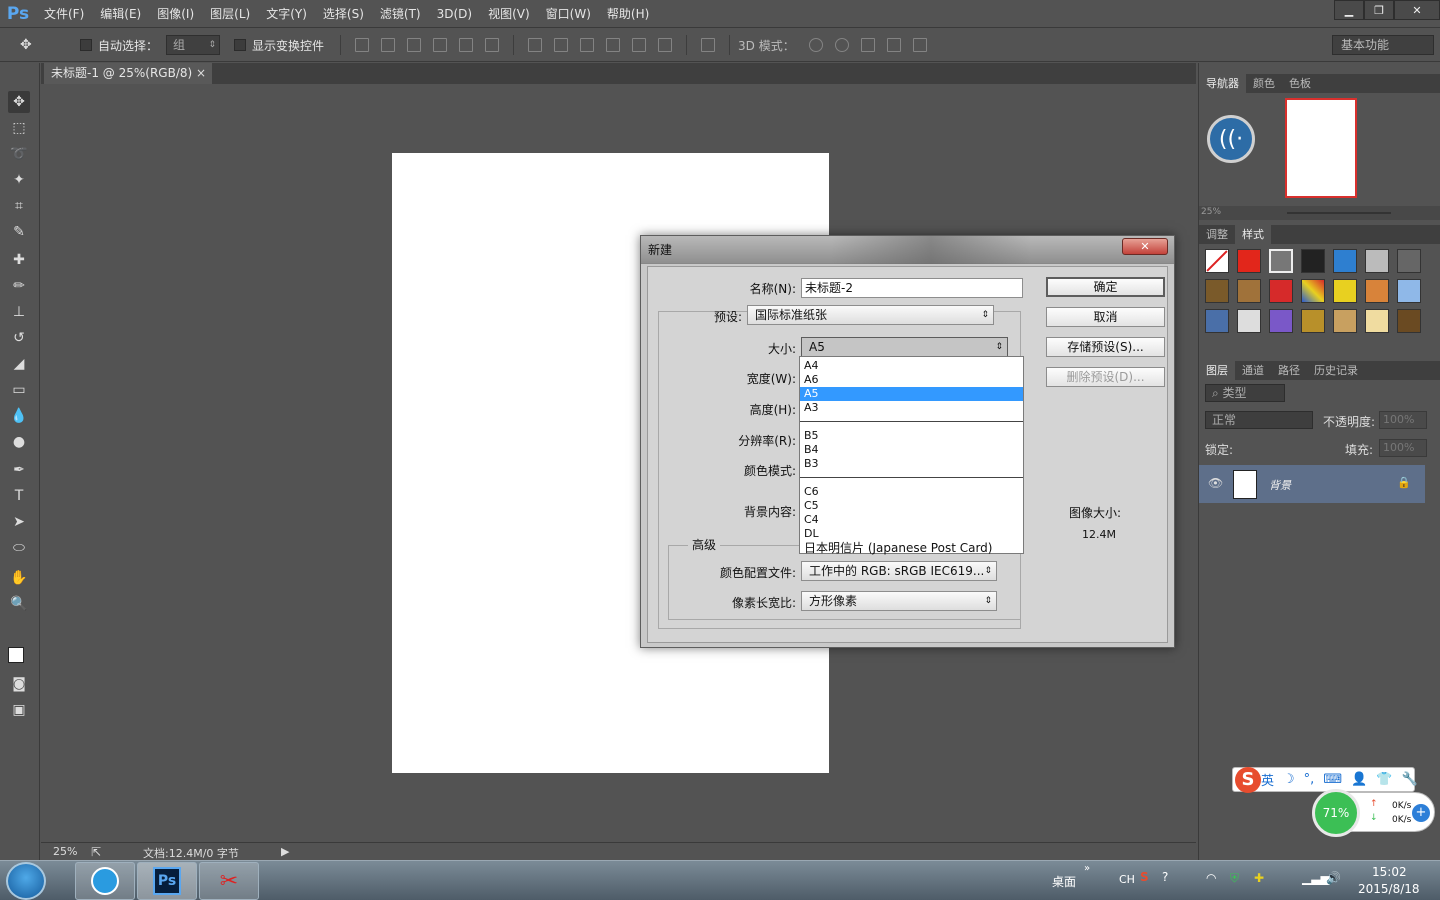 This screenshot has width=1440, height=900. I want to click on status-menu-arrow-icon: ▶, so click(285, 851).